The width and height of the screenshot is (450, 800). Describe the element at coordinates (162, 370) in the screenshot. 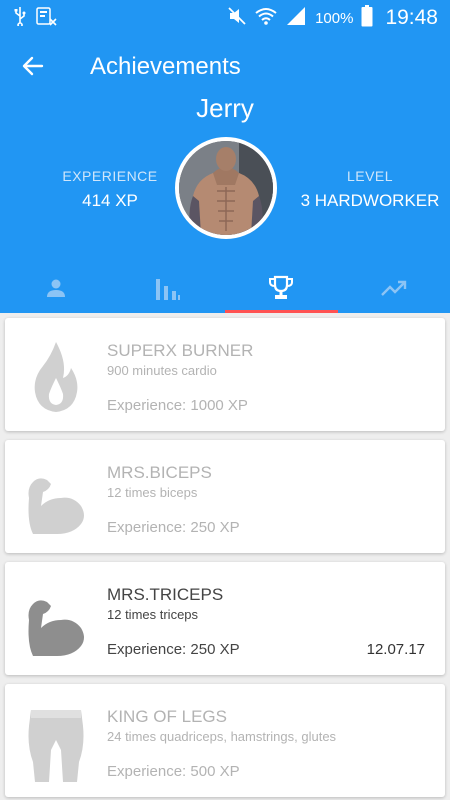

I see `achievement-subtitle: 900 minutes cardio` at that location.